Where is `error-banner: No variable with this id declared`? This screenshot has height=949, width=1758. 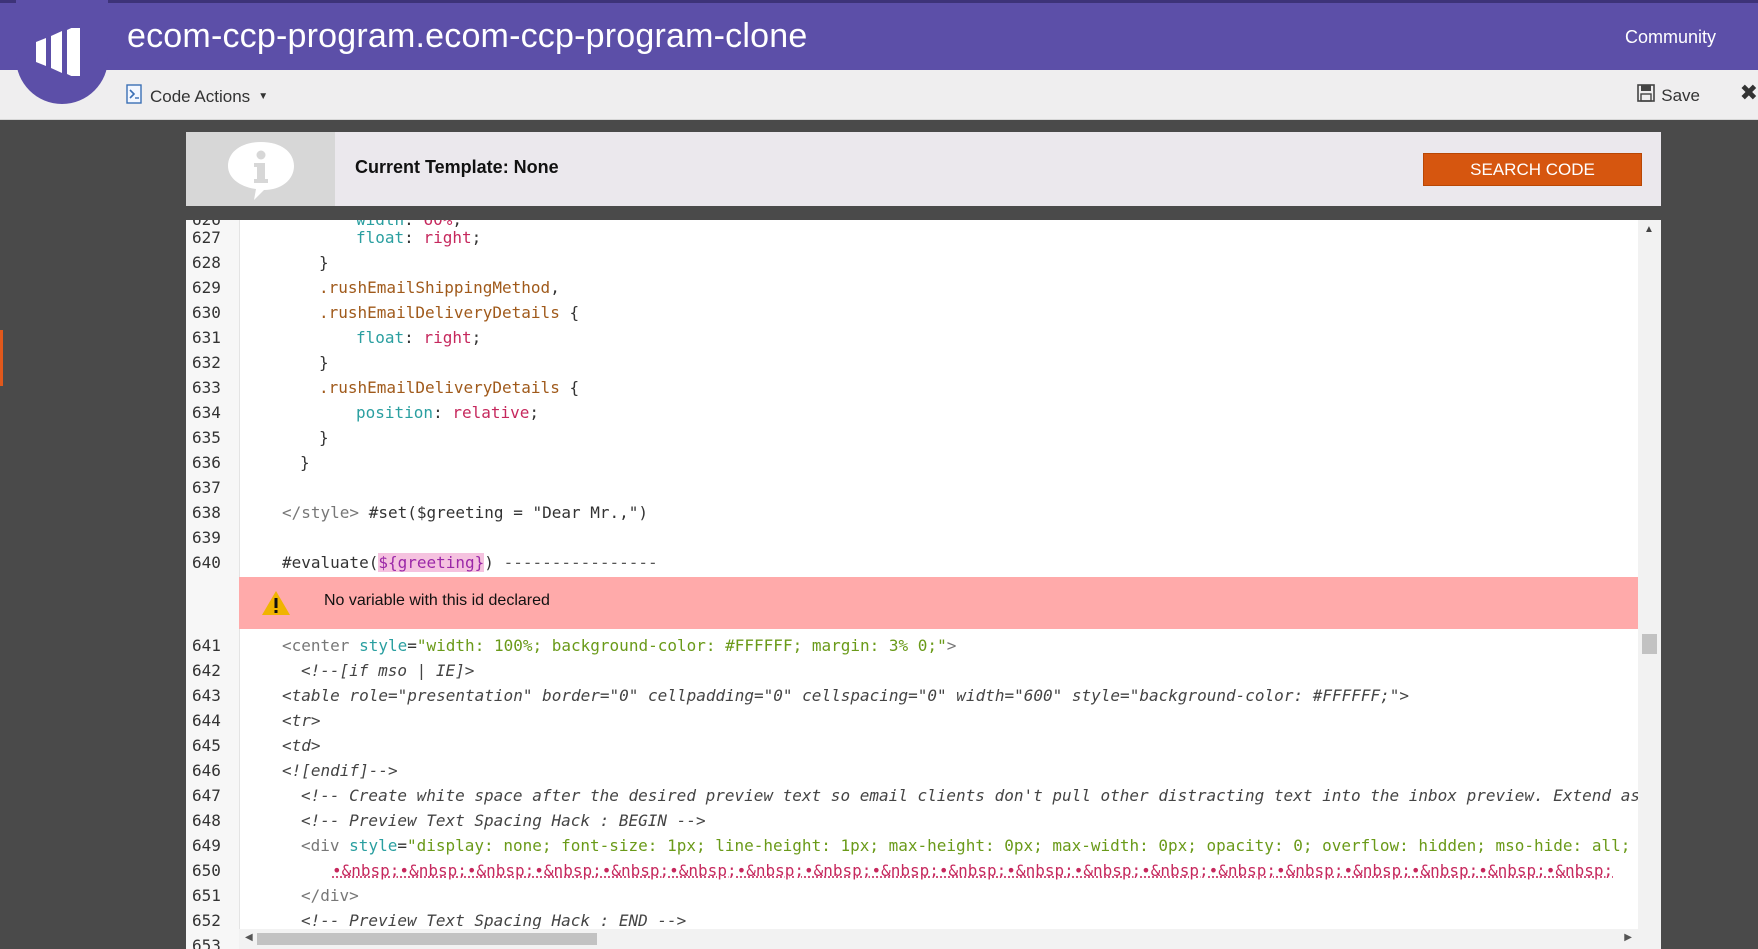 error-banner: No variable with this id declared is located at coordinates (938, 603).